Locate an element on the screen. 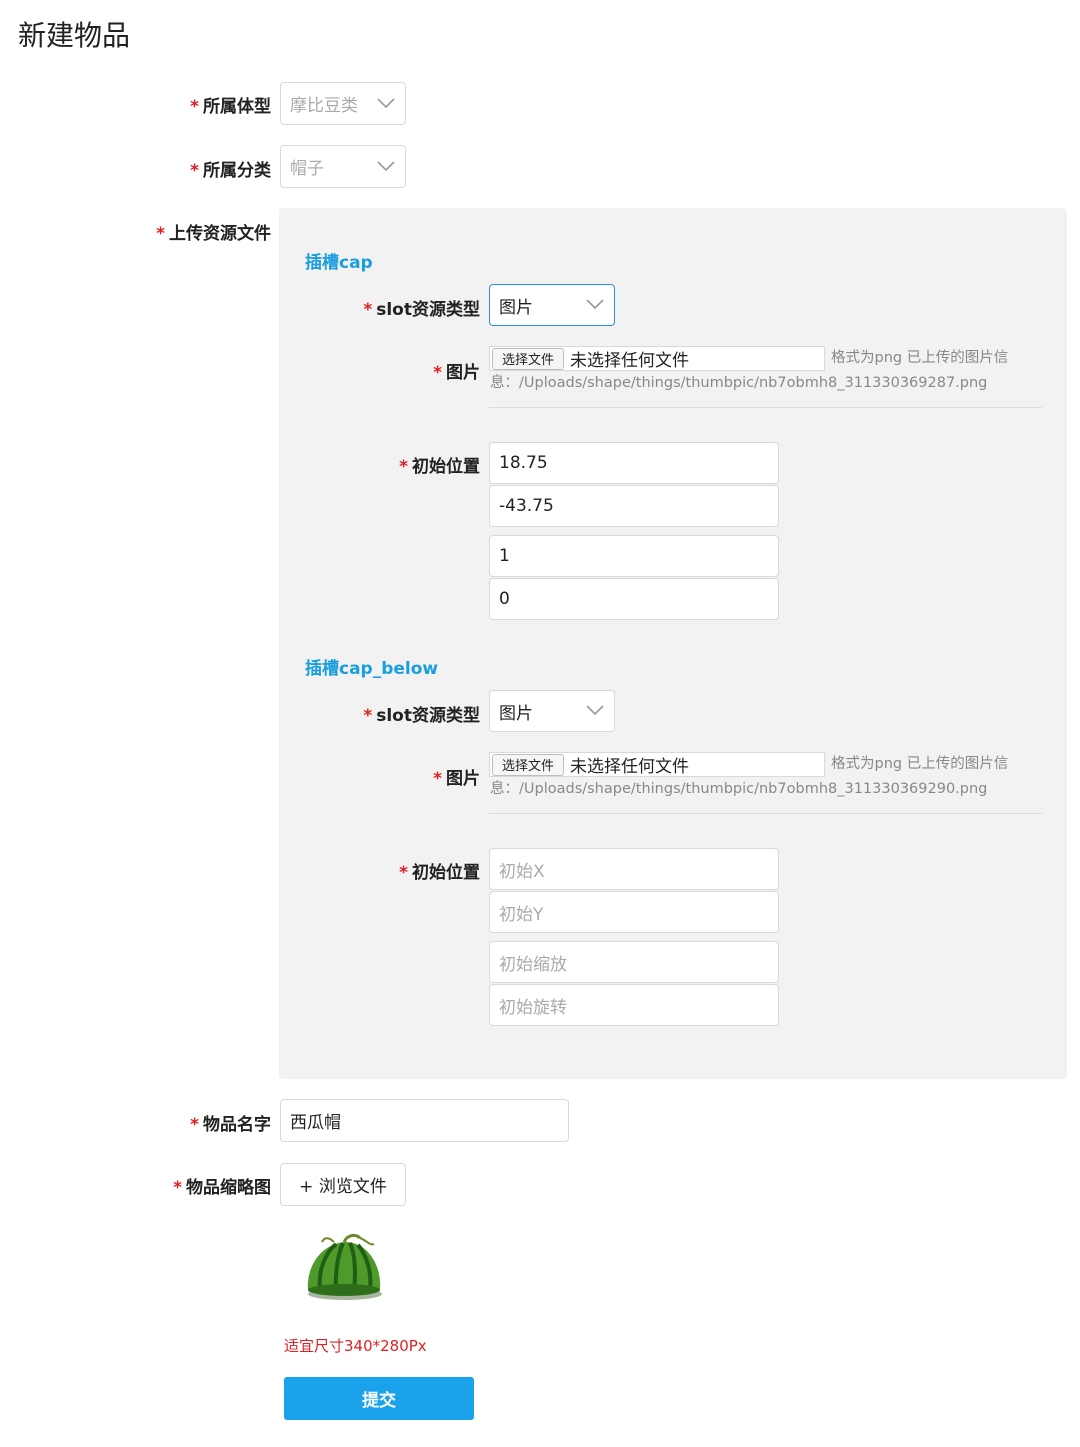 The width and height of the screenshot is (1080, 1447). item-name-label-text: 物品名字 is located at coordinates (237, 1125).